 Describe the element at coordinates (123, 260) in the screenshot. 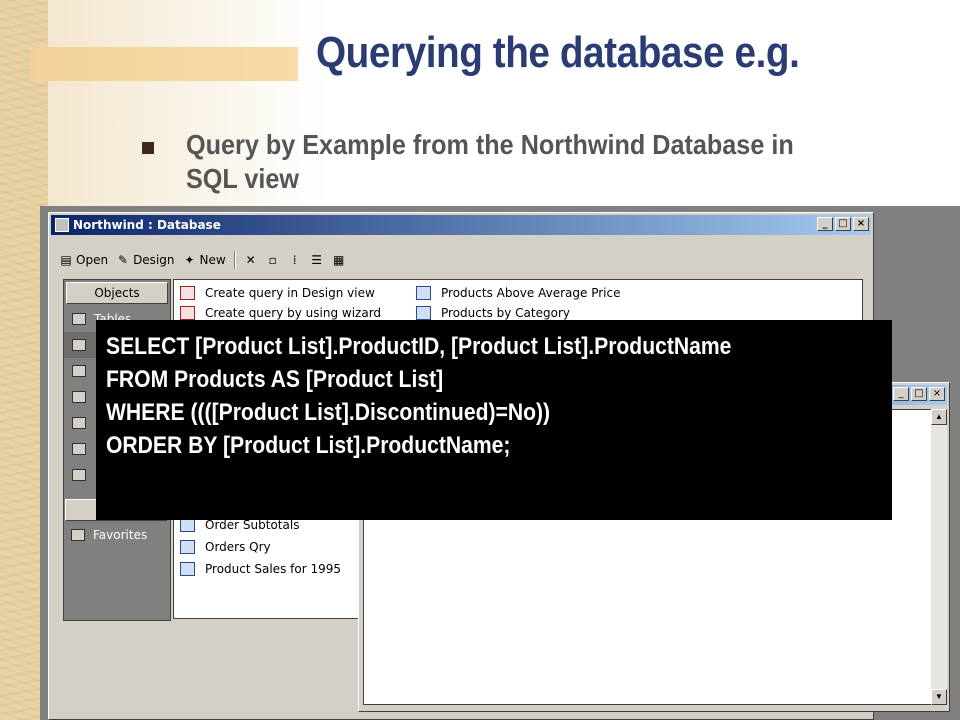

I see `design-icon: ✎` at that location.